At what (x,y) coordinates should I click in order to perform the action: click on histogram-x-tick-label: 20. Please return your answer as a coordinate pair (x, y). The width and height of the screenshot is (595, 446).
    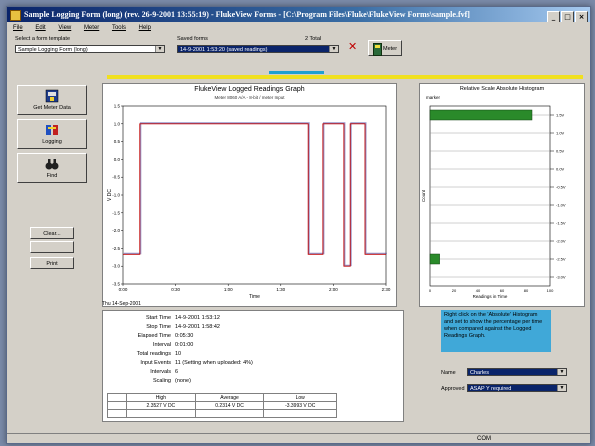
    Looking at the image, I should click on (454, 290).